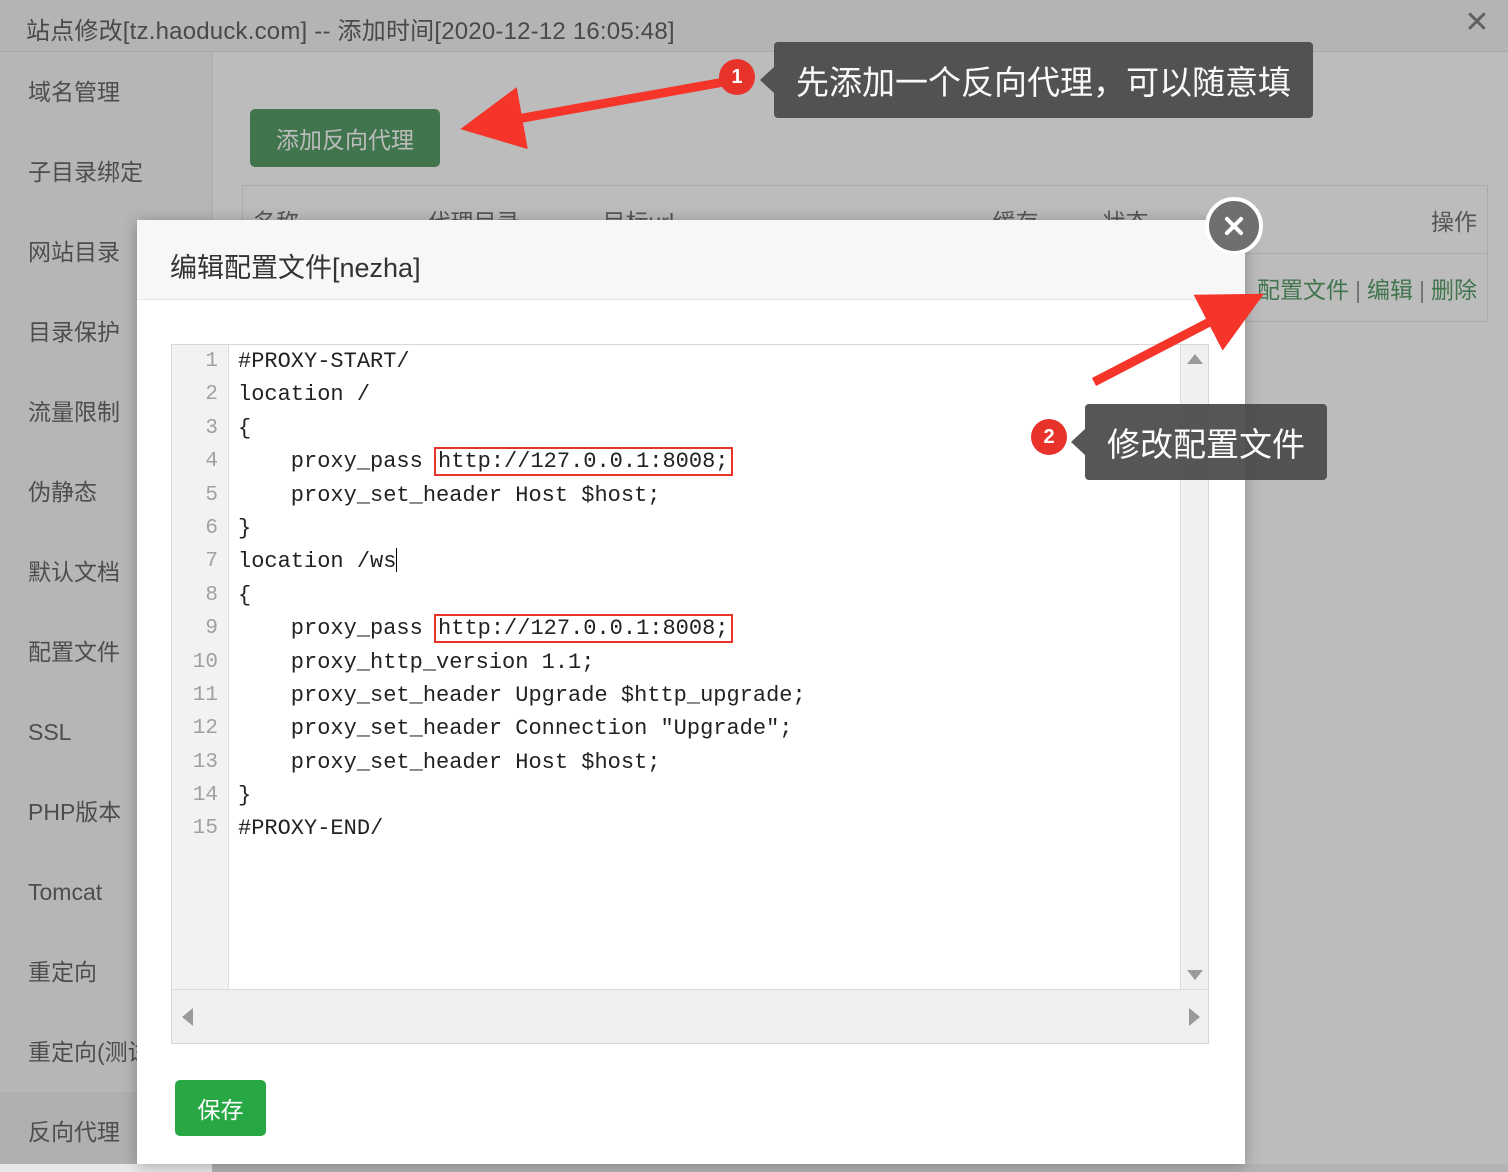  I want to click on line-number: 15, so click(205, 829).